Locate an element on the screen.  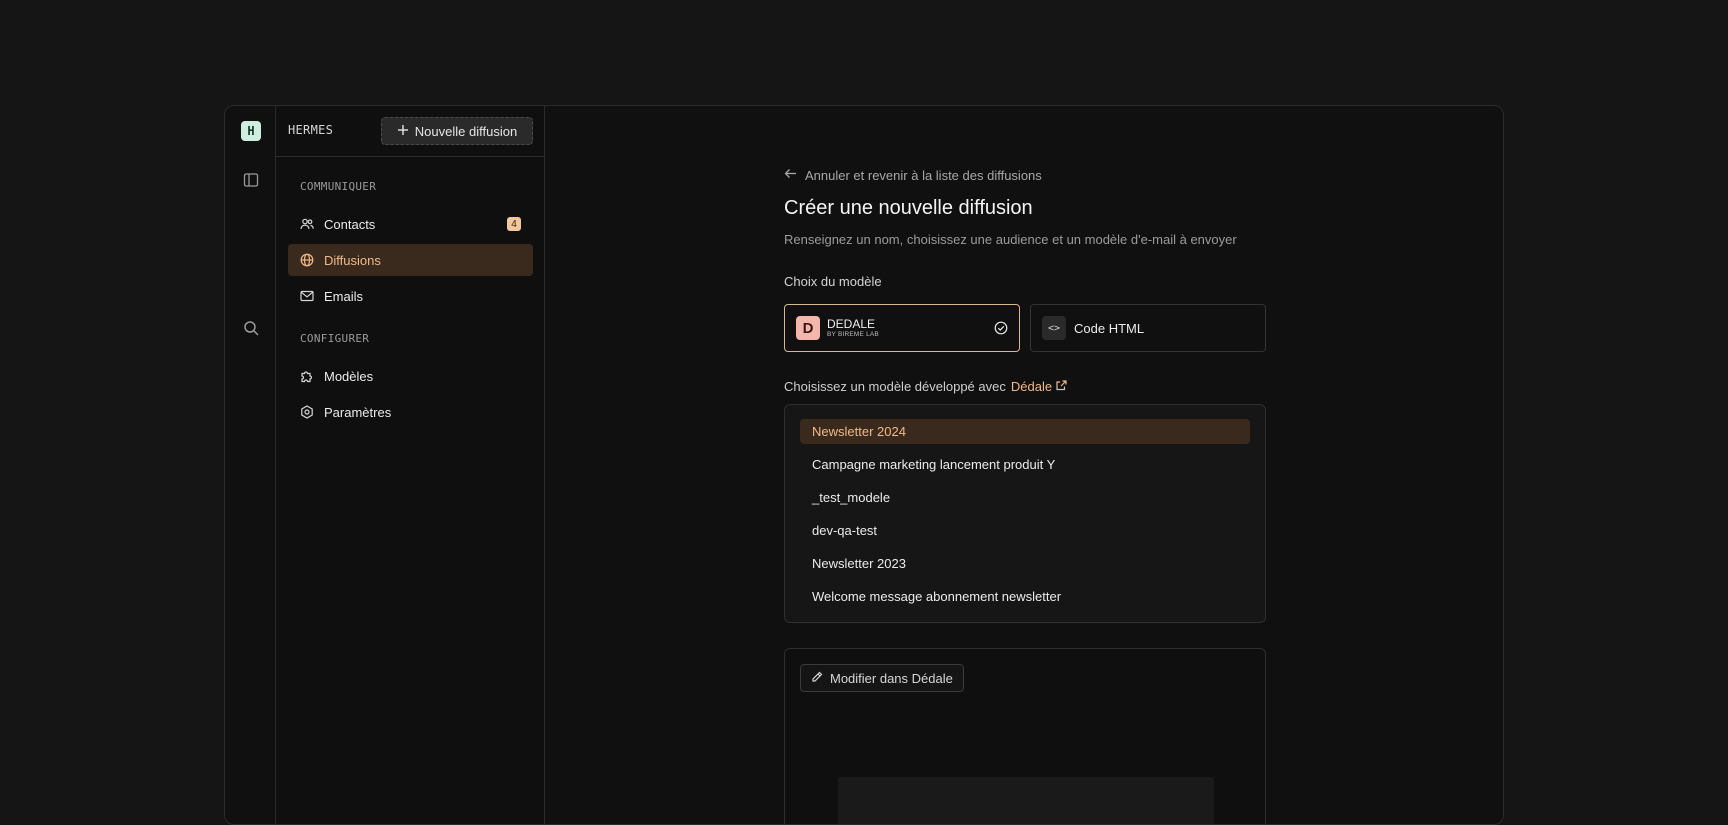
option-dedale: D DEDALE BY BIREME LAB is located at coordinates (902, 328).